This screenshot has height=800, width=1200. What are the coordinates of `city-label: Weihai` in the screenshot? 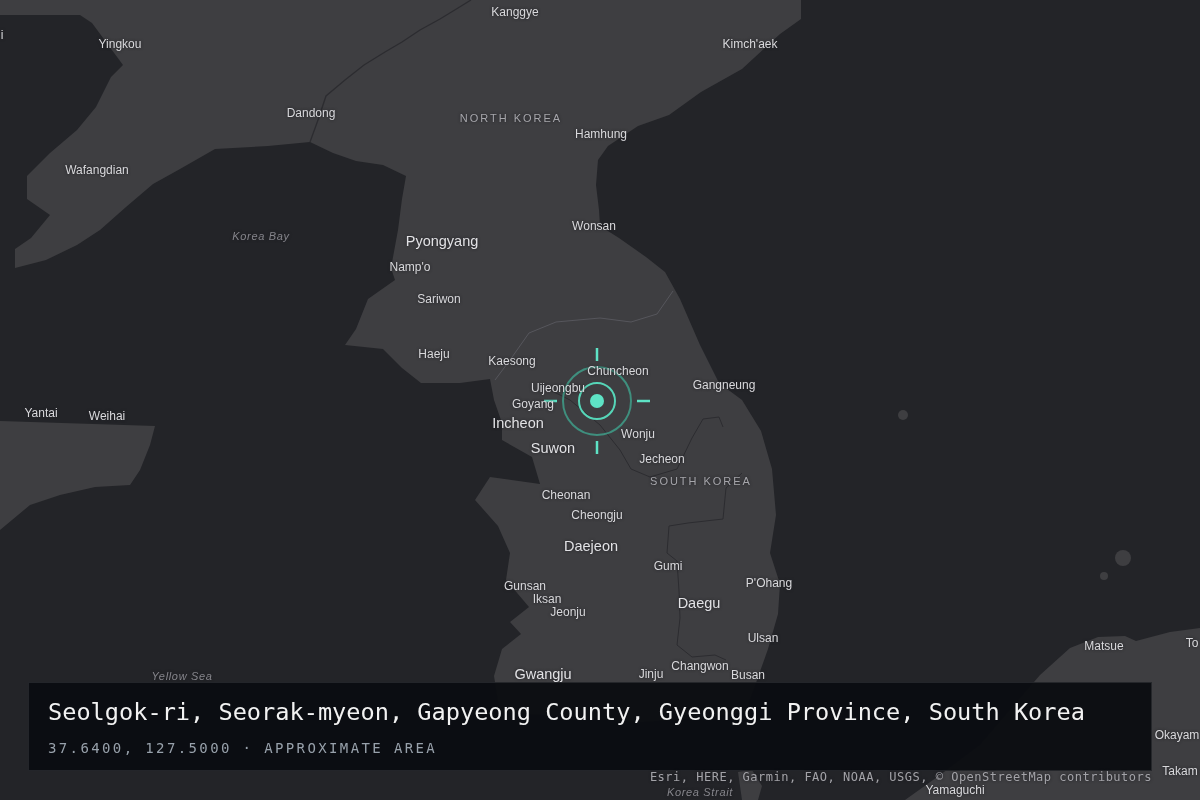 It's located at (107, 416).